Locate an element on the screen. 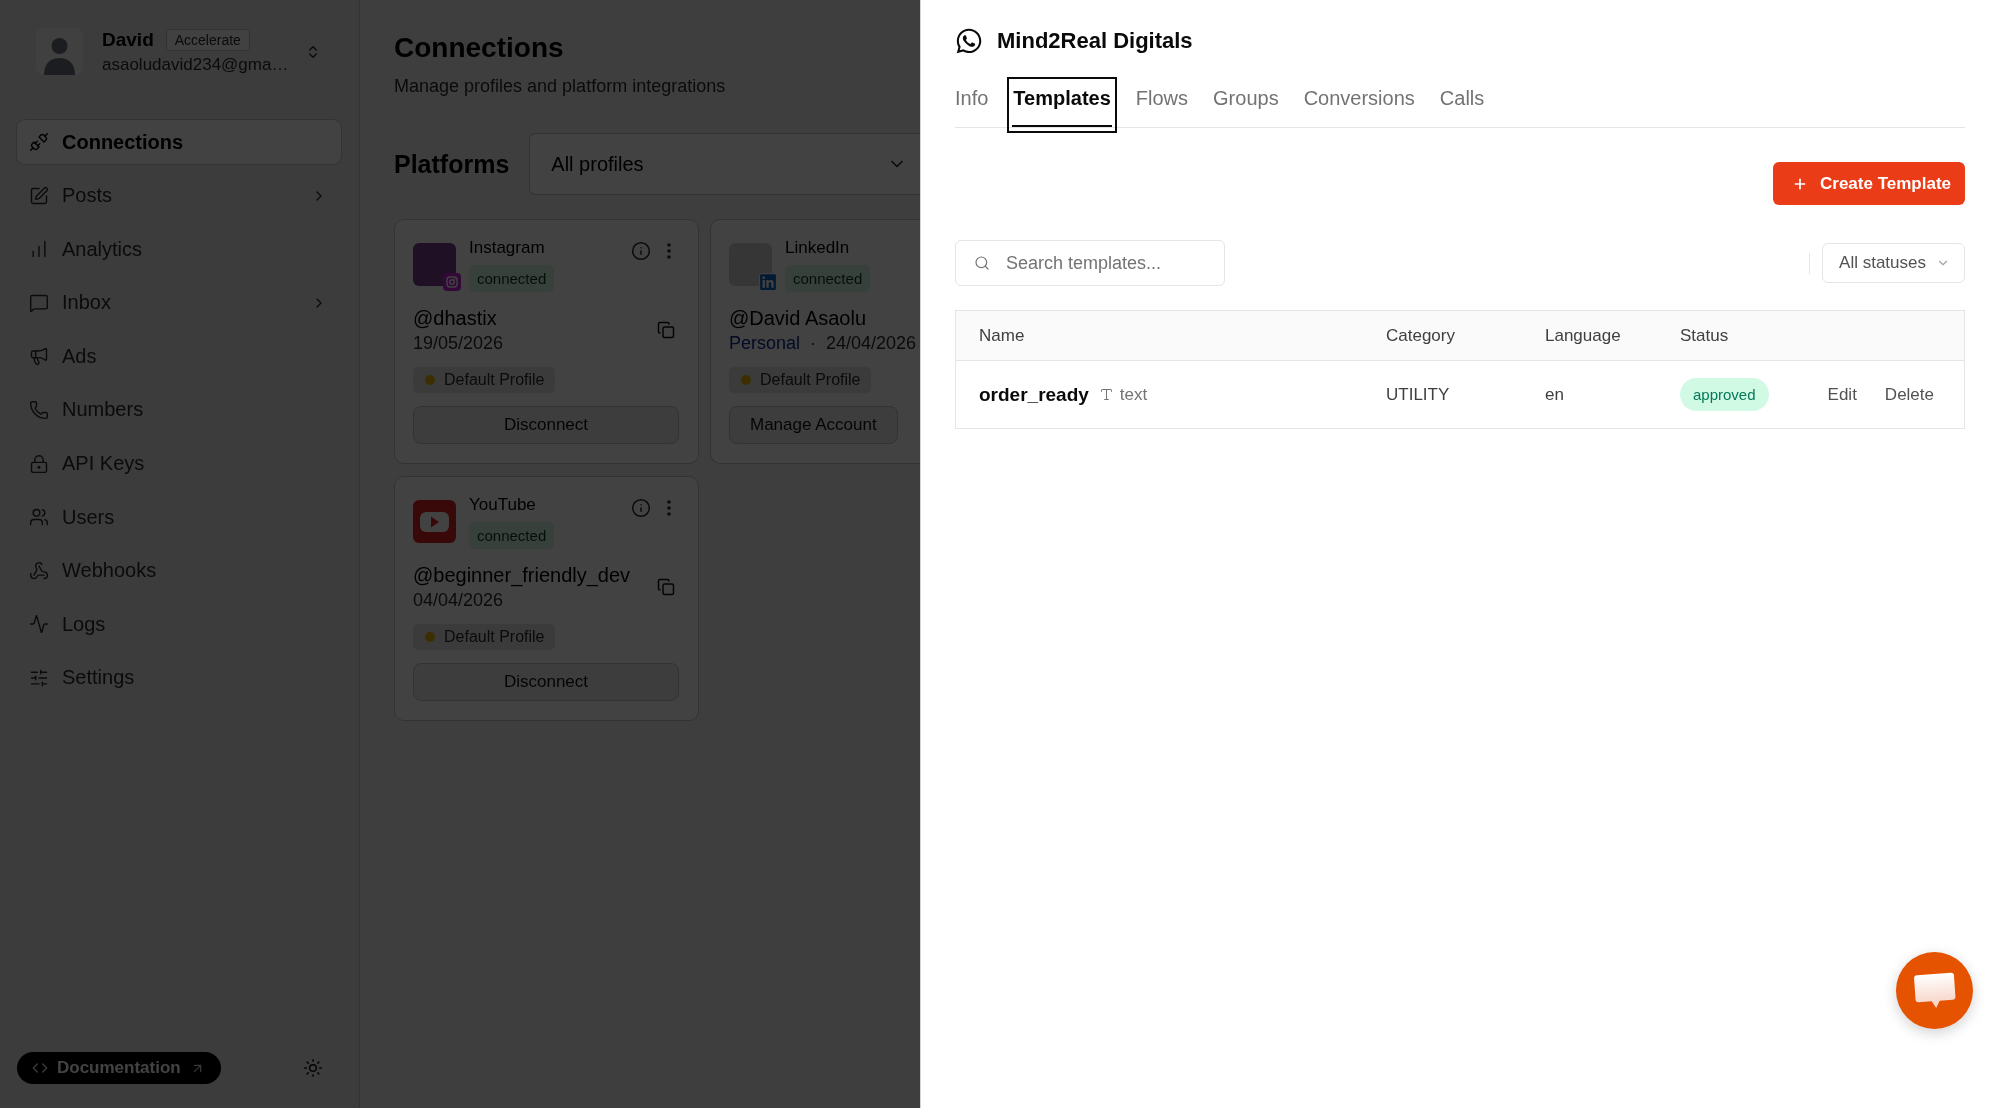  page-title: Connections is located at coordinates (479, 48).